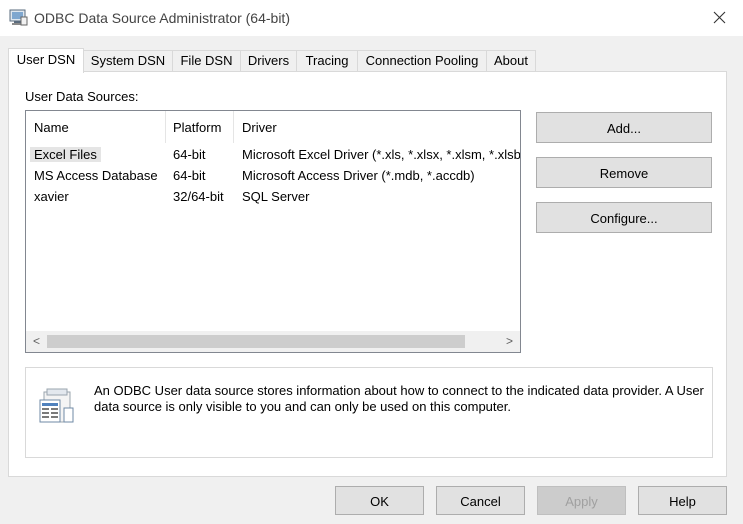  What do you see at coordinates (58, 408) in the screenshot?
I see `data-source-icon` at bounding box center [58, 408].